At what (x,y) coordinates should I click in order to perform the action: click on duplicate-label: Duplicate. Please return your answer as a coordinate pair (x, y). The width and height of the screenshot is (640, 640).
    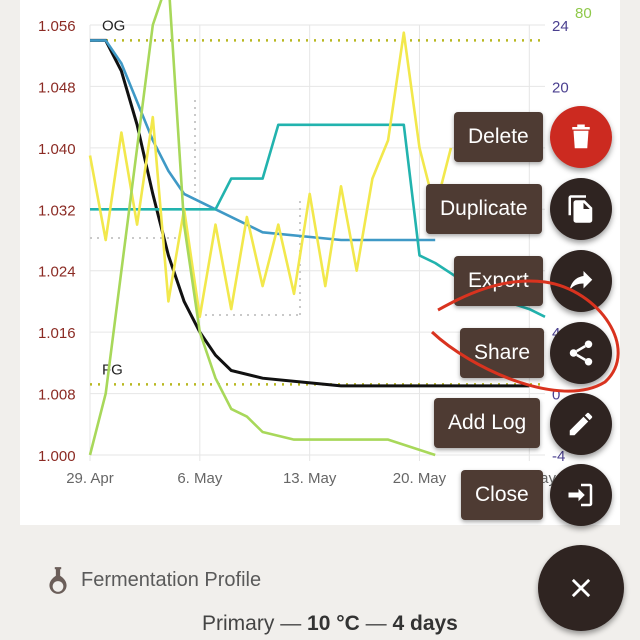
    Looking at the image, I should click on (484, 209).